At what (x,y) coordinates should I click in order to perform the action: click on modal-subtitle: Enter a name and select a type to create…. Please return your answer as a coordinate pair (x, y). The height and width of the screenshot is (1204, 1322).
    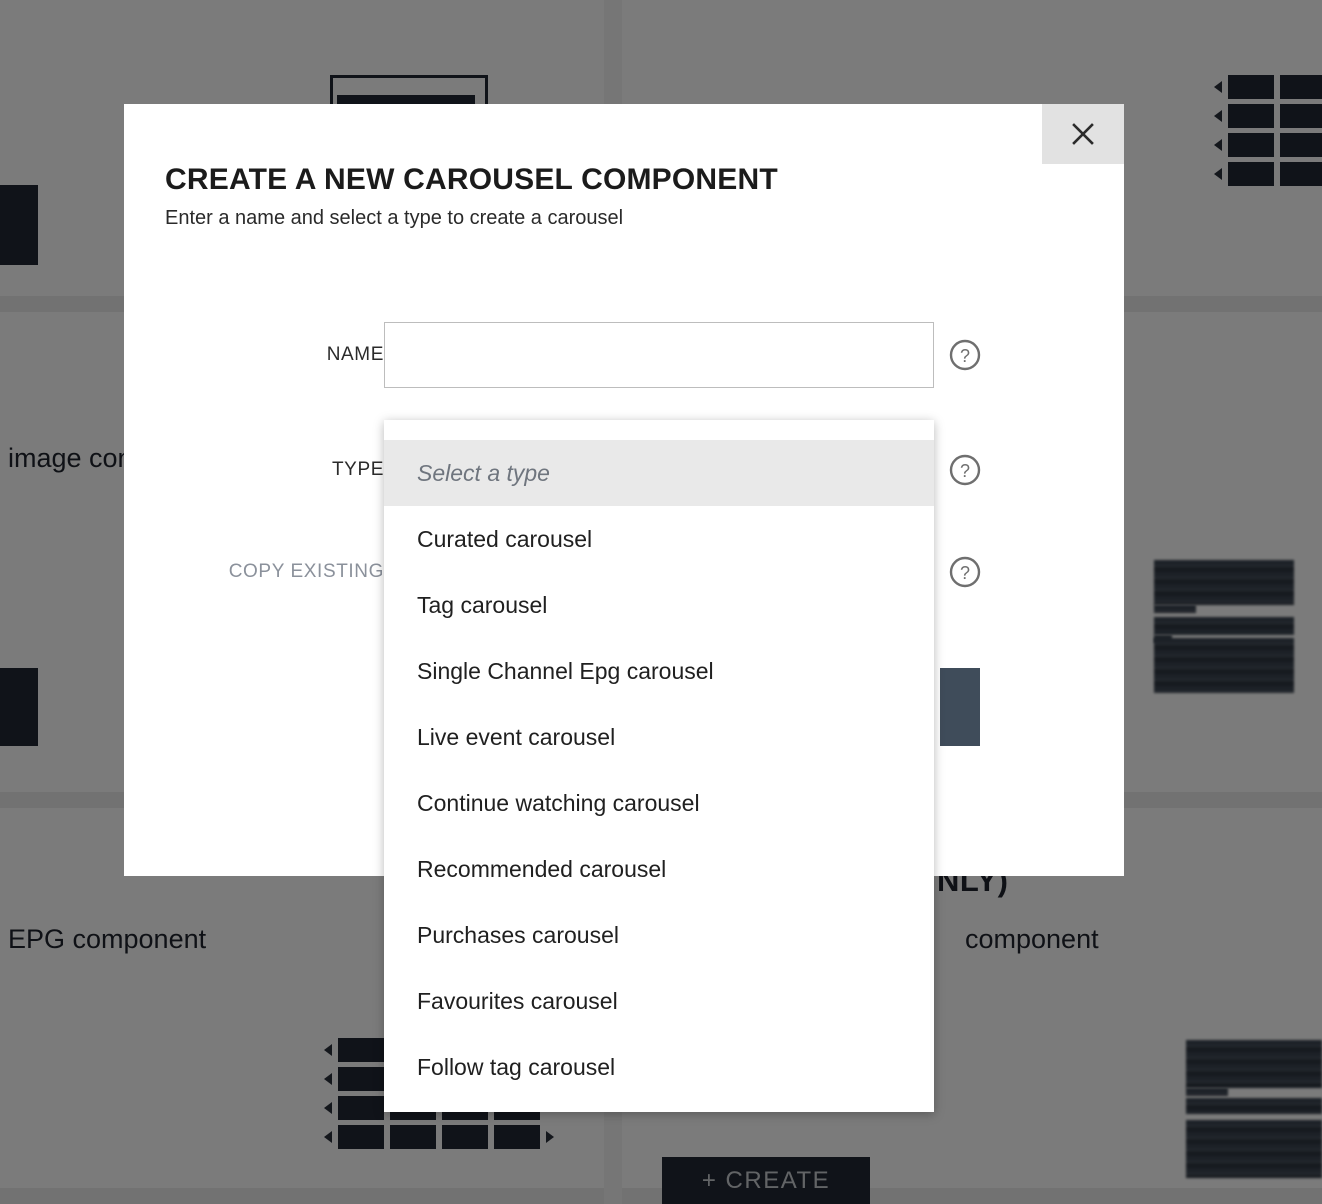
    Looking at the image, I should click on (394, 218).